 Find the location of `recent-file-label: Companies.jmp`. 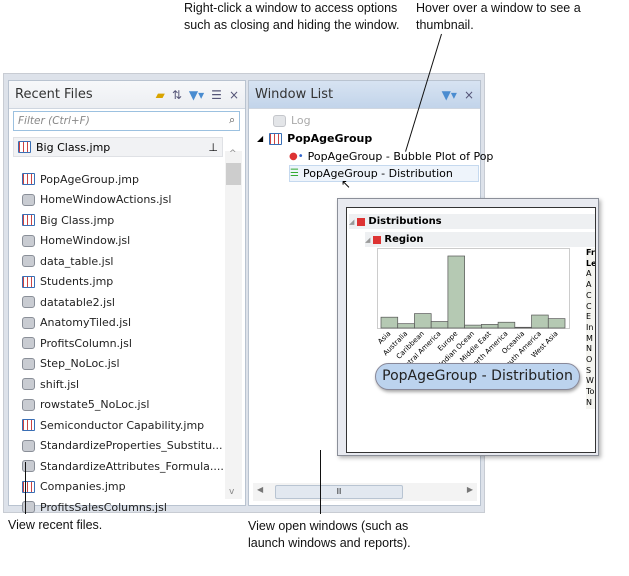

recent-file-label: Companies.jmp is located at coordinates (83, 486).